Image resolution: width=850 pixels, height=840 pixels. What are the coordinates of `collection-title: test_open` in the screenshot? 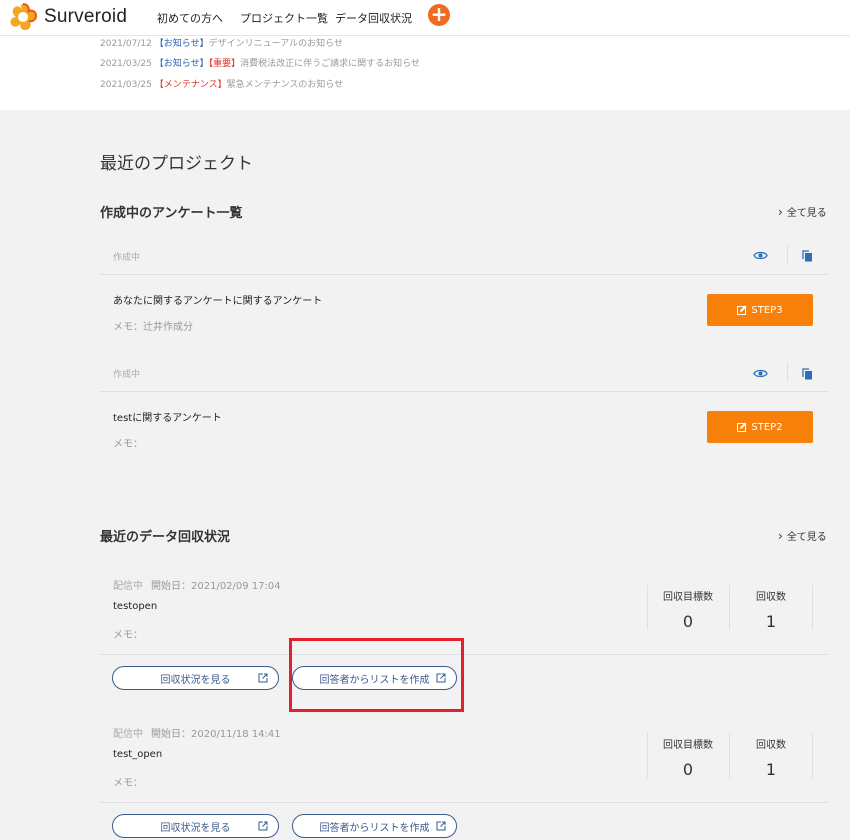 It's located at (137, 754).